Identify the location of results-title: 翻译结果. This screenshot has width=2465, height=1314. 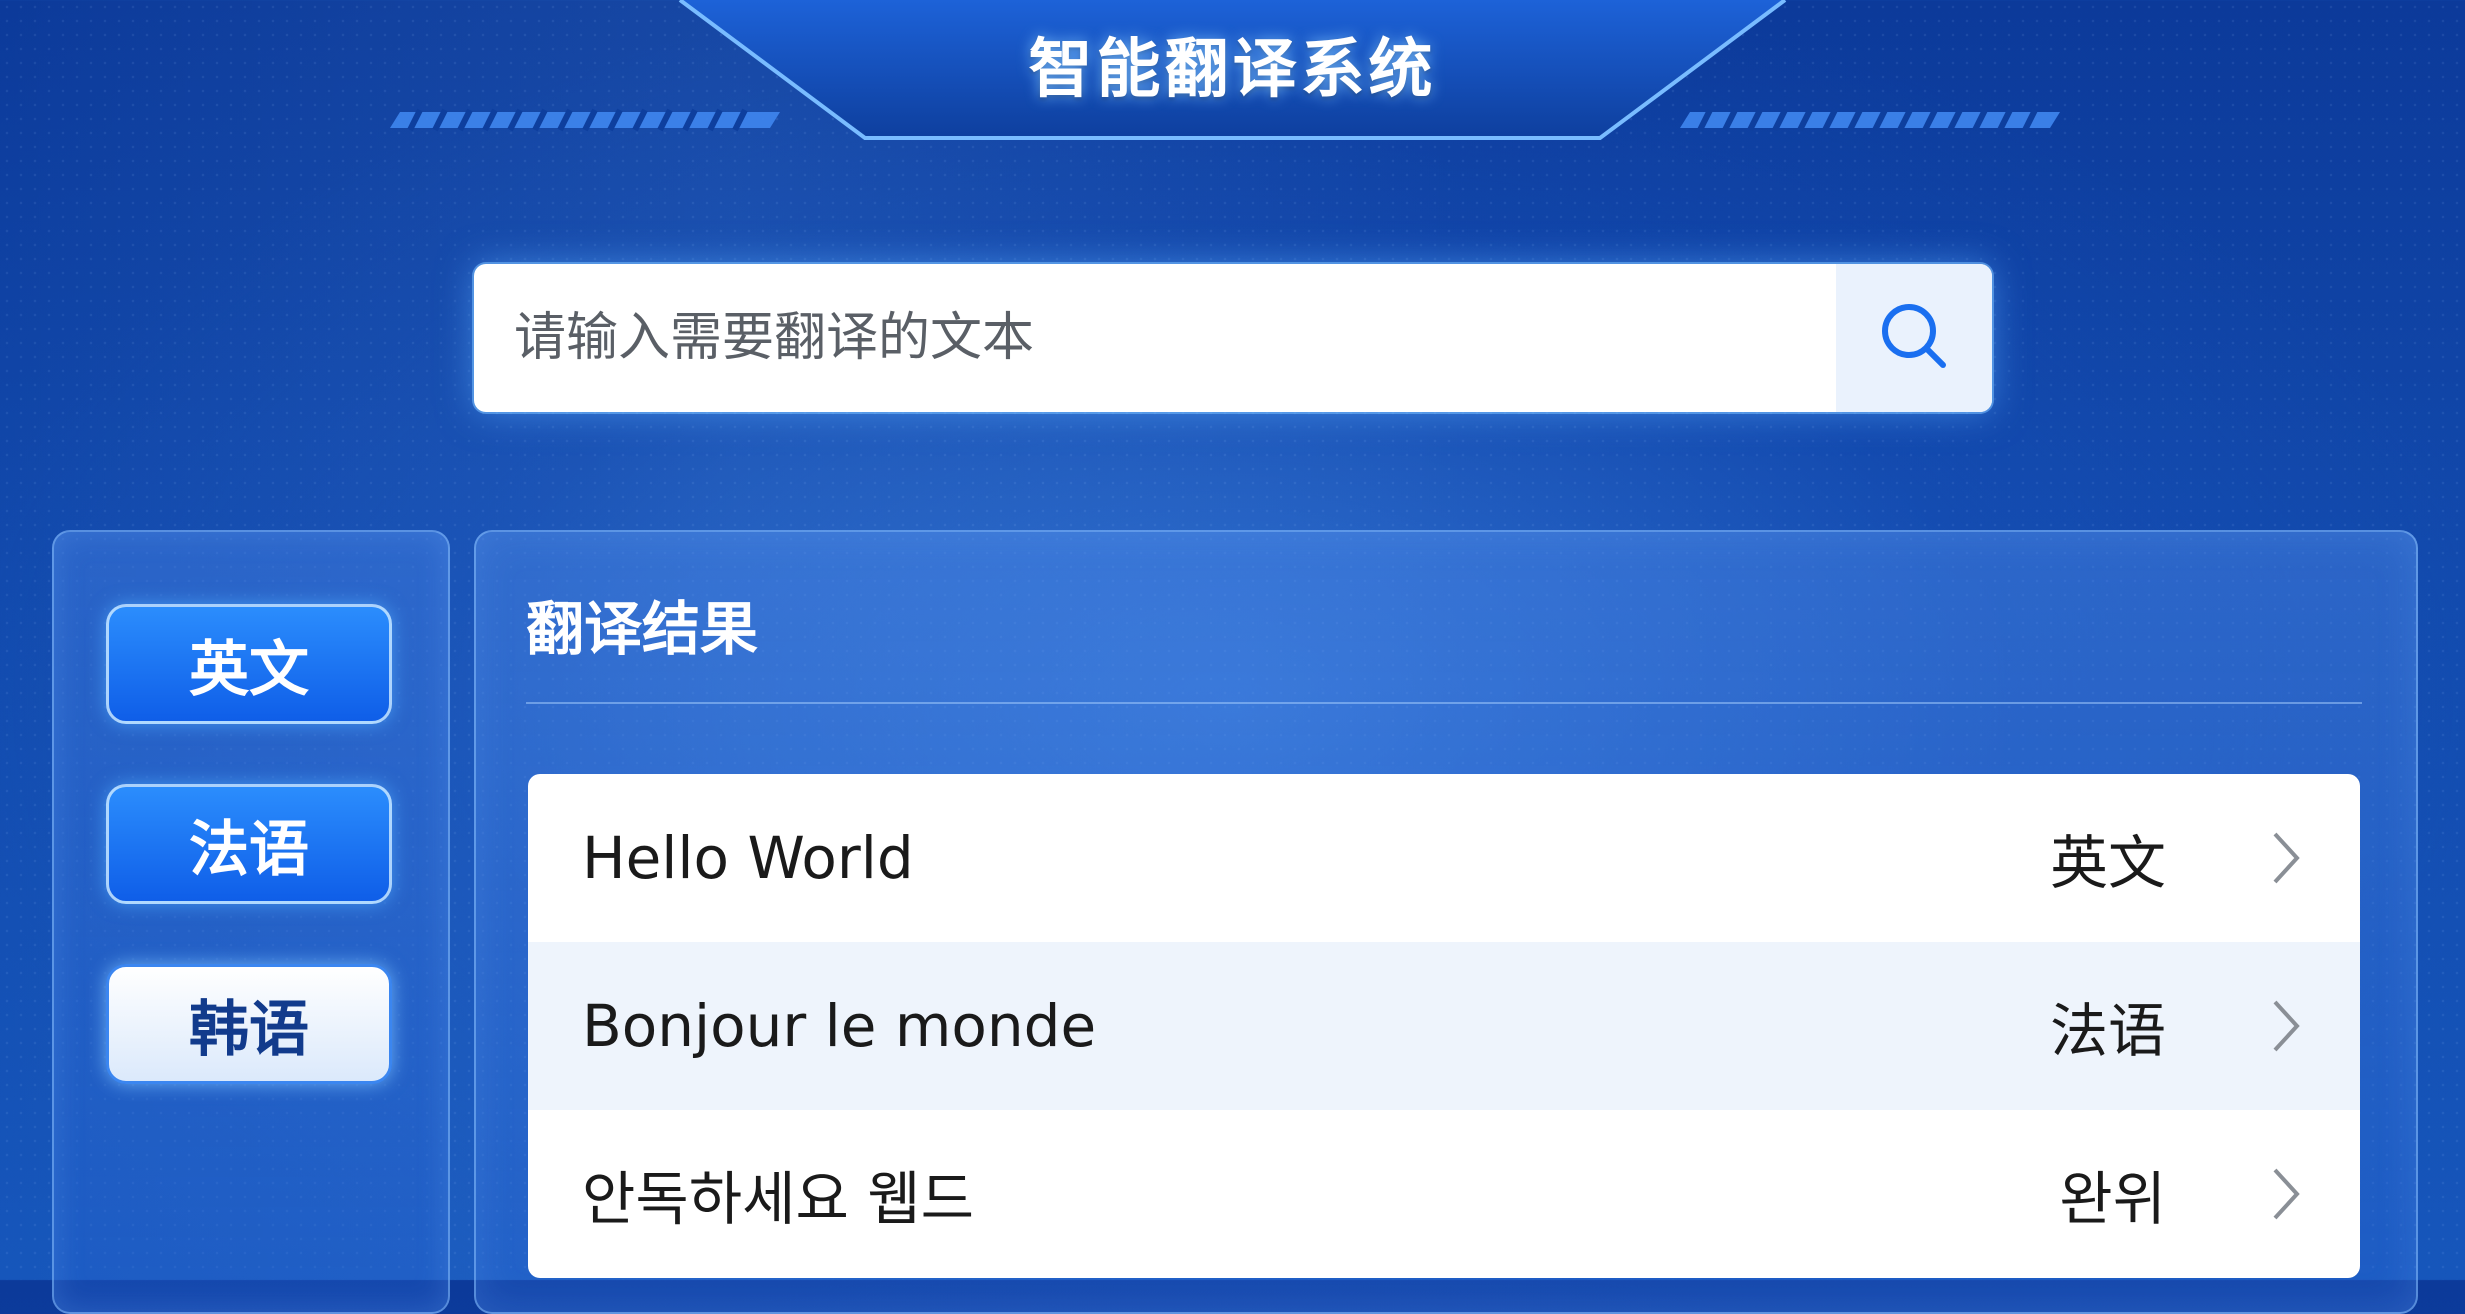
(642, 629).